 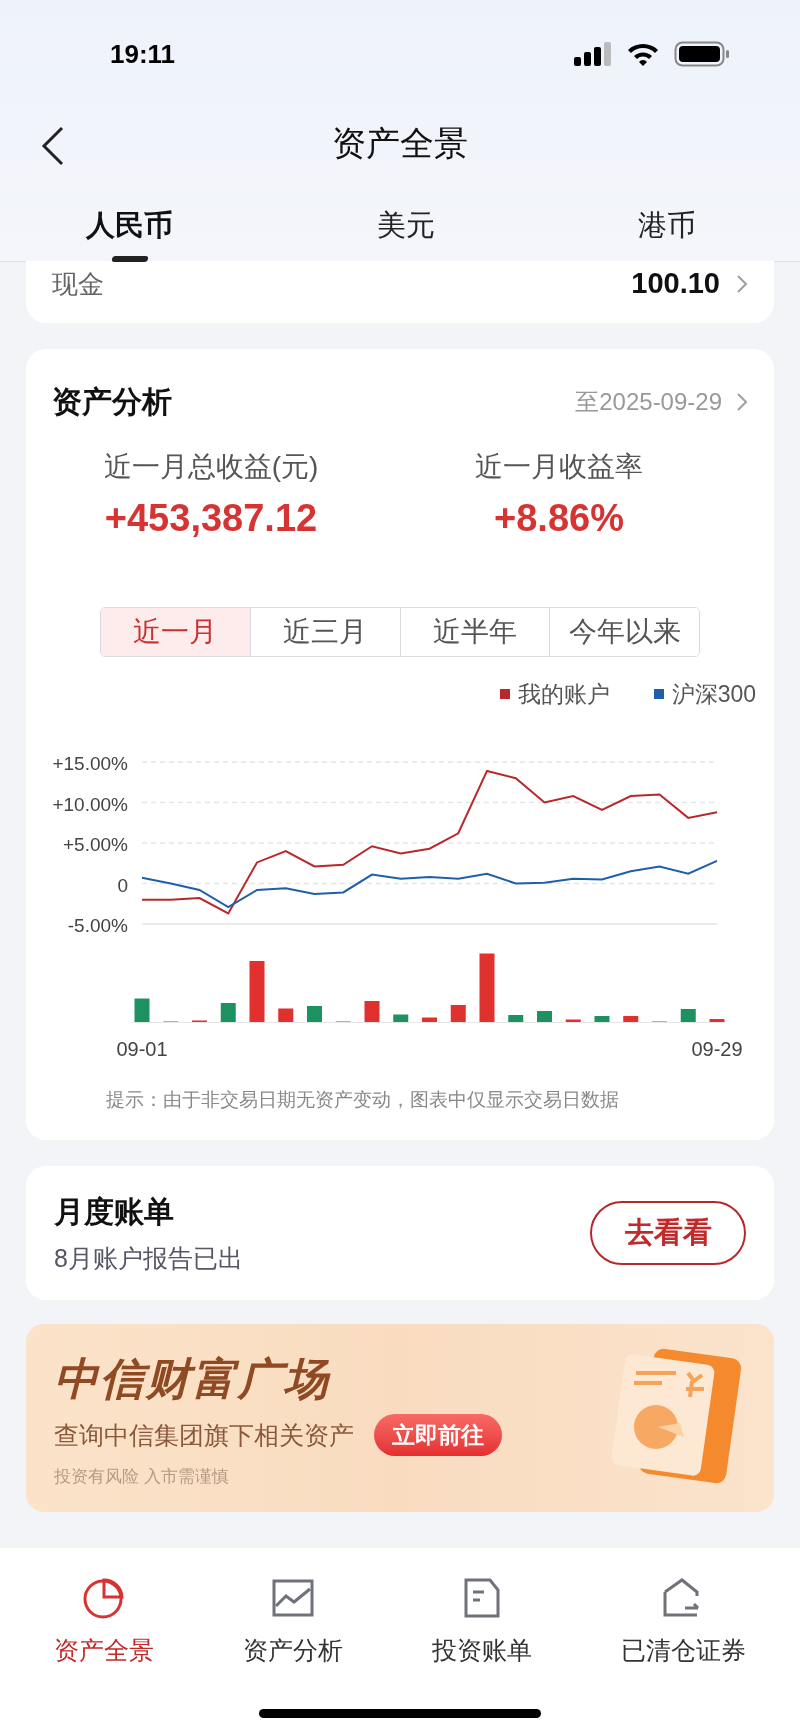 I want to click on stat-value: +453,387.12, so click(x=211, y=518).